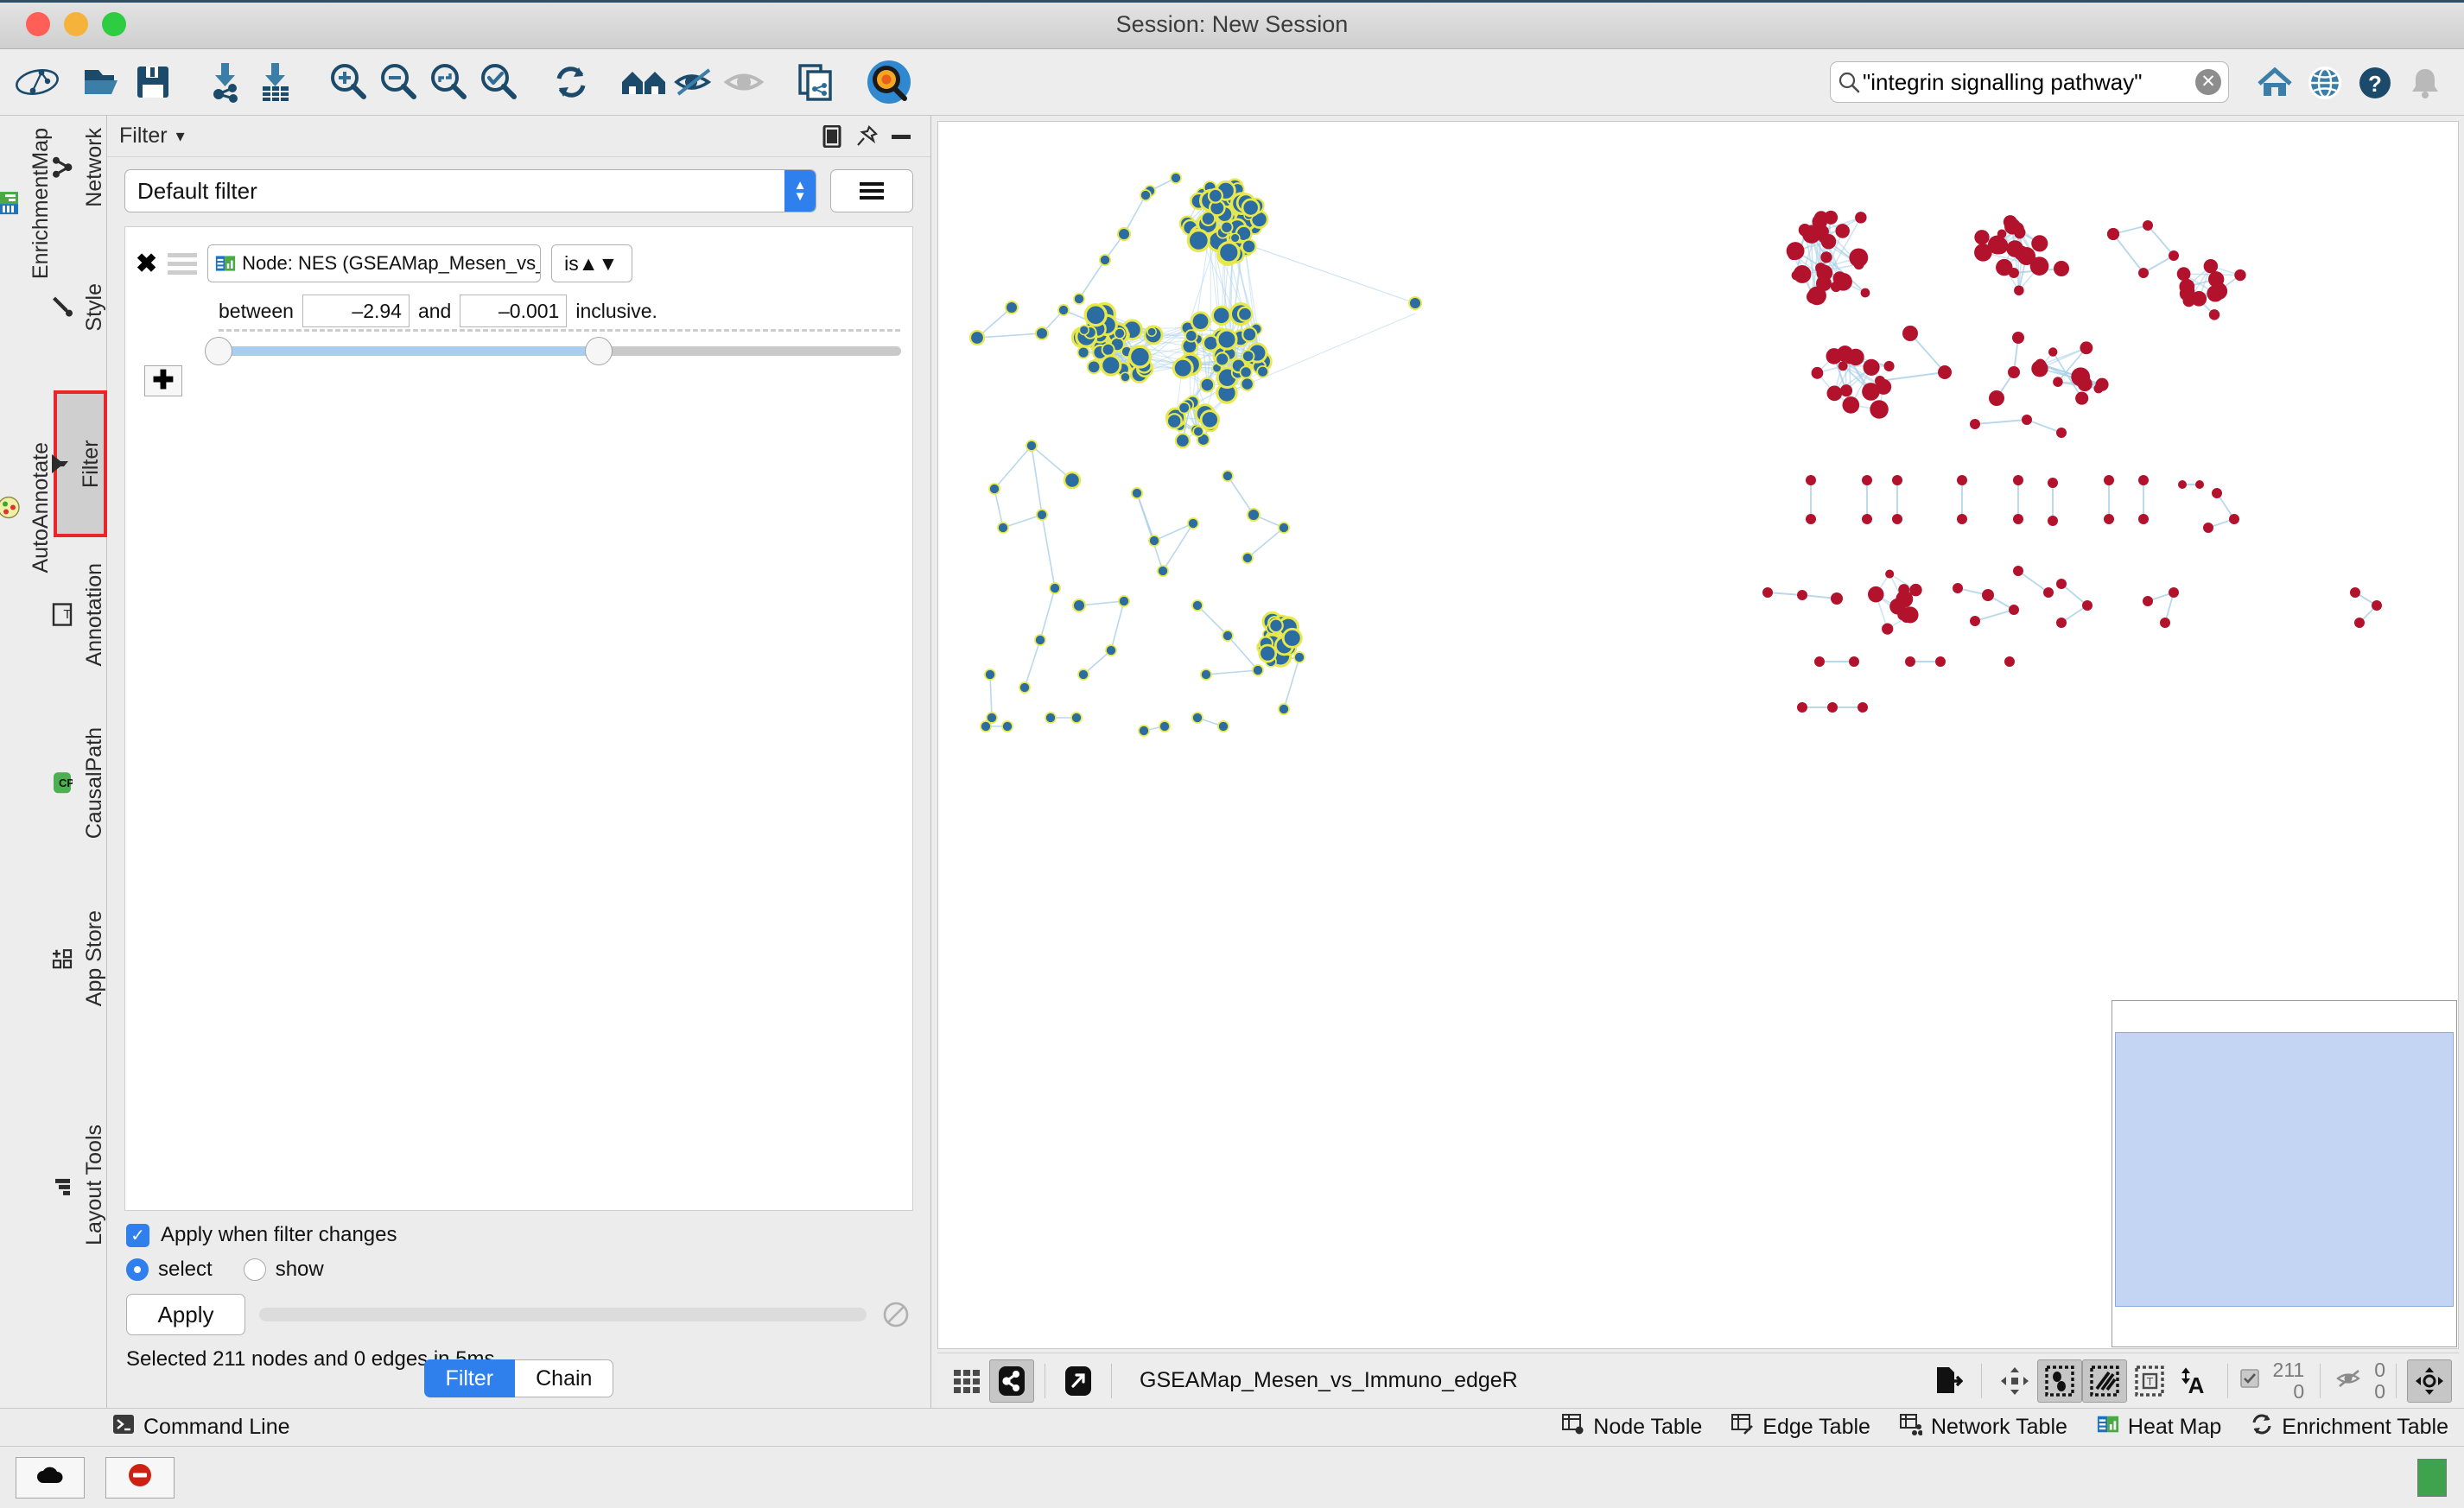 This screenshot has height=1508, width=2464. Describe the element at coordinates (832, 136) in the screenshot. I see `float-window-icon` at that location.